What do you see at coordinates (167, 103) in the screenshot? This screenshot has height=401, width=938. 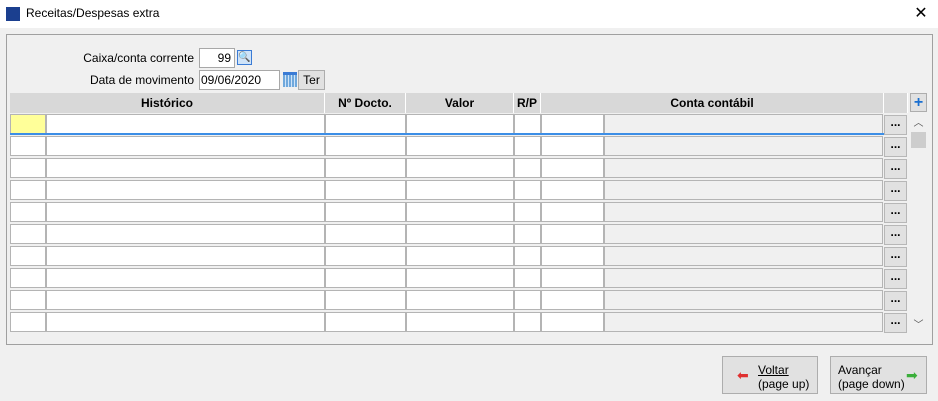 I see `header-historico: Histórico` at bounding box center [167, 103].